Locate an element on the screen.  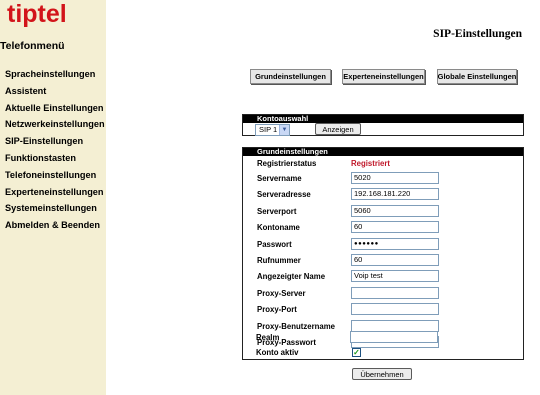
password-field: ●●●●●● is located at coordinates (395, 244).